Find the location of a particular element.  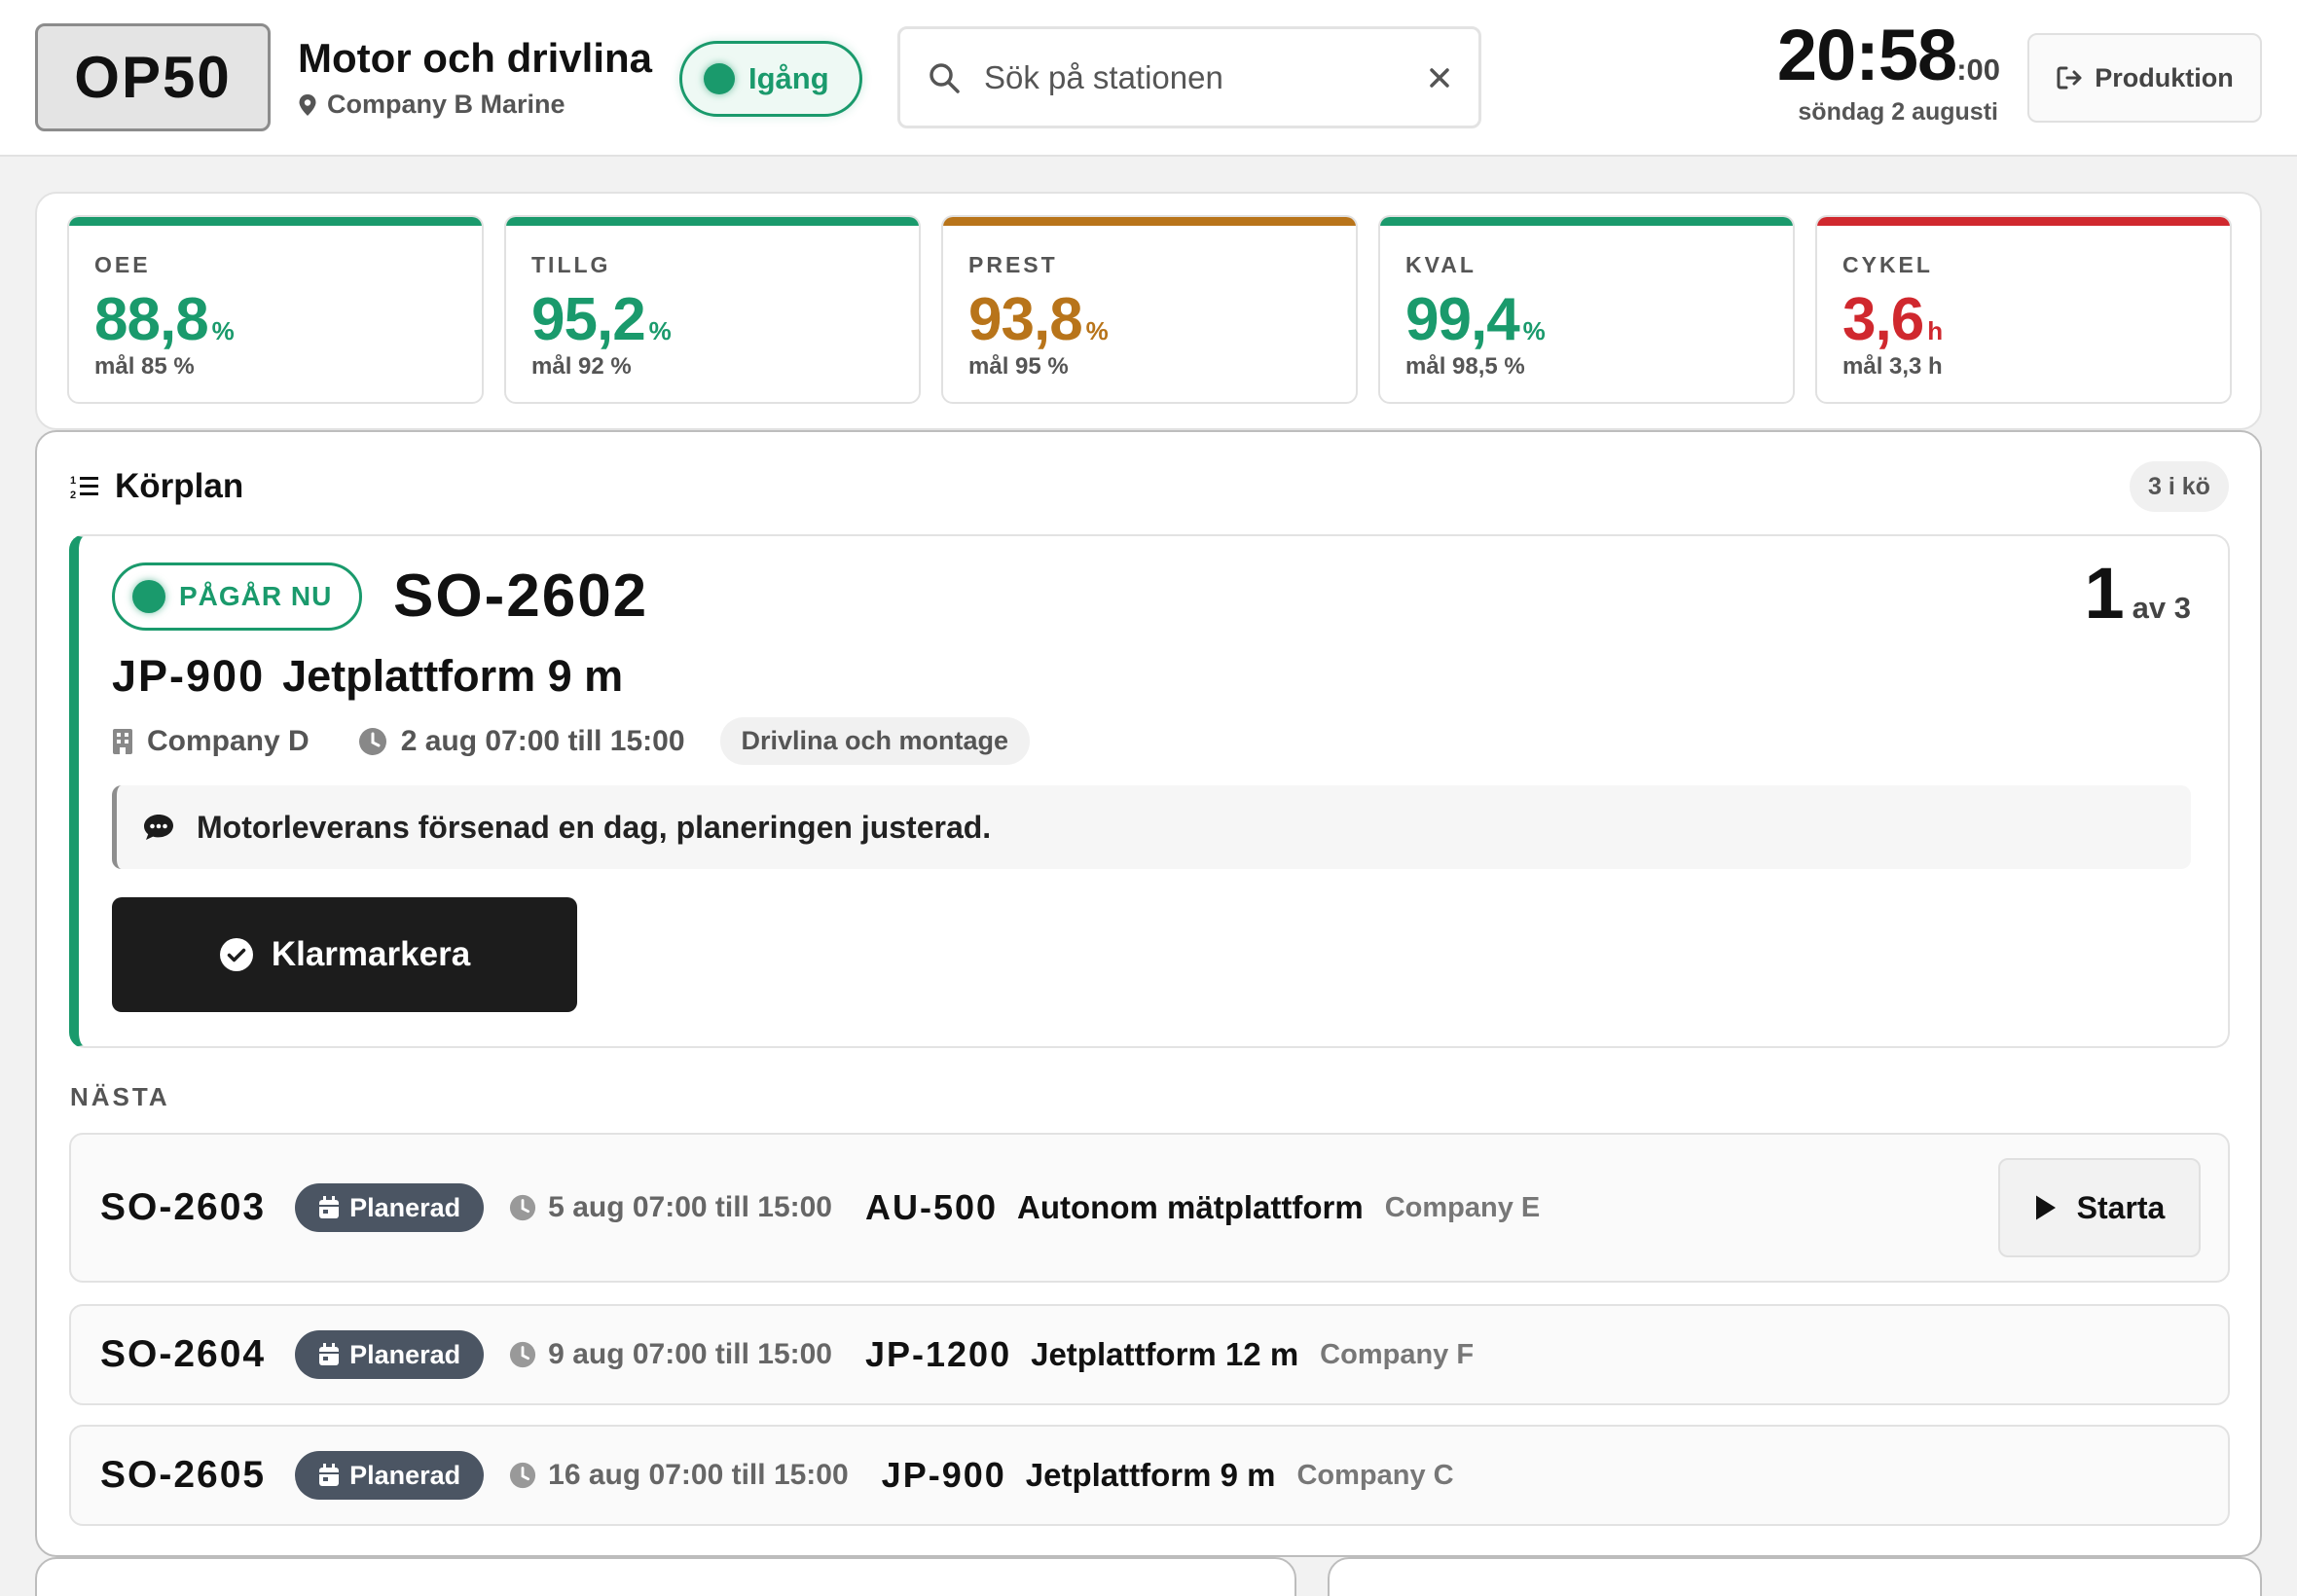

clock-date: söndag 2 augusti is located at coordinates (1898, 112).